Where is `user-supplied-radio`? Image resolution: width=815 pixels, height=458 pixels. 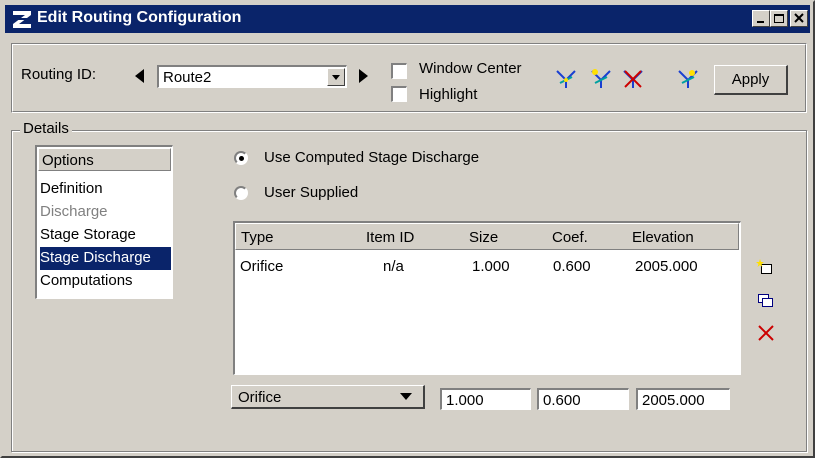
user-supplied-radio is located at coordinates (241, 193).